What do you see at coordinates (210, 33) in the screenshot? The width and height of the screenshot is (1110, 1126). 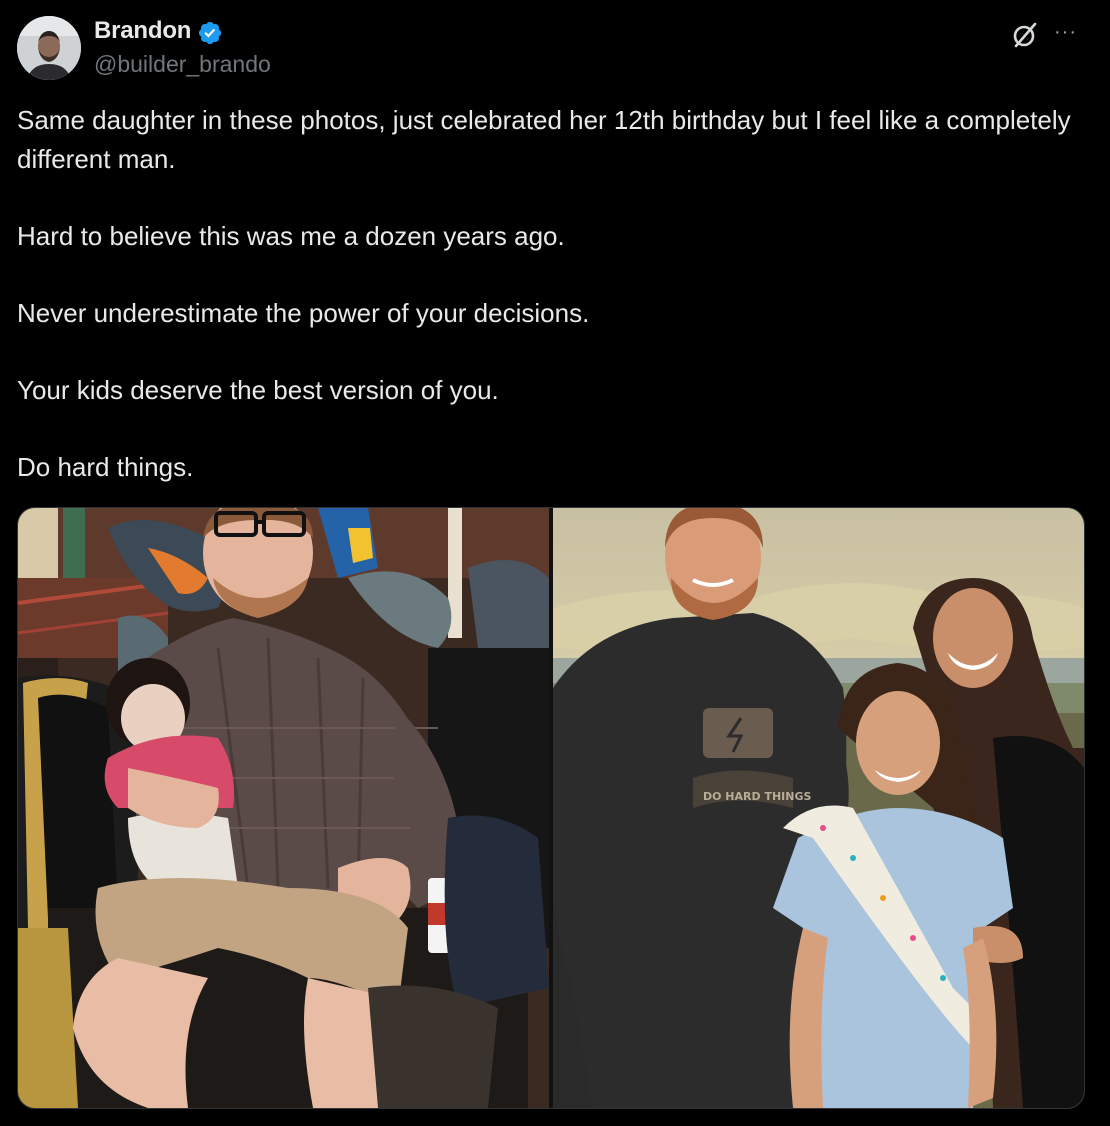 I see `verified-badge-icon` at bounding box center [210, 33].